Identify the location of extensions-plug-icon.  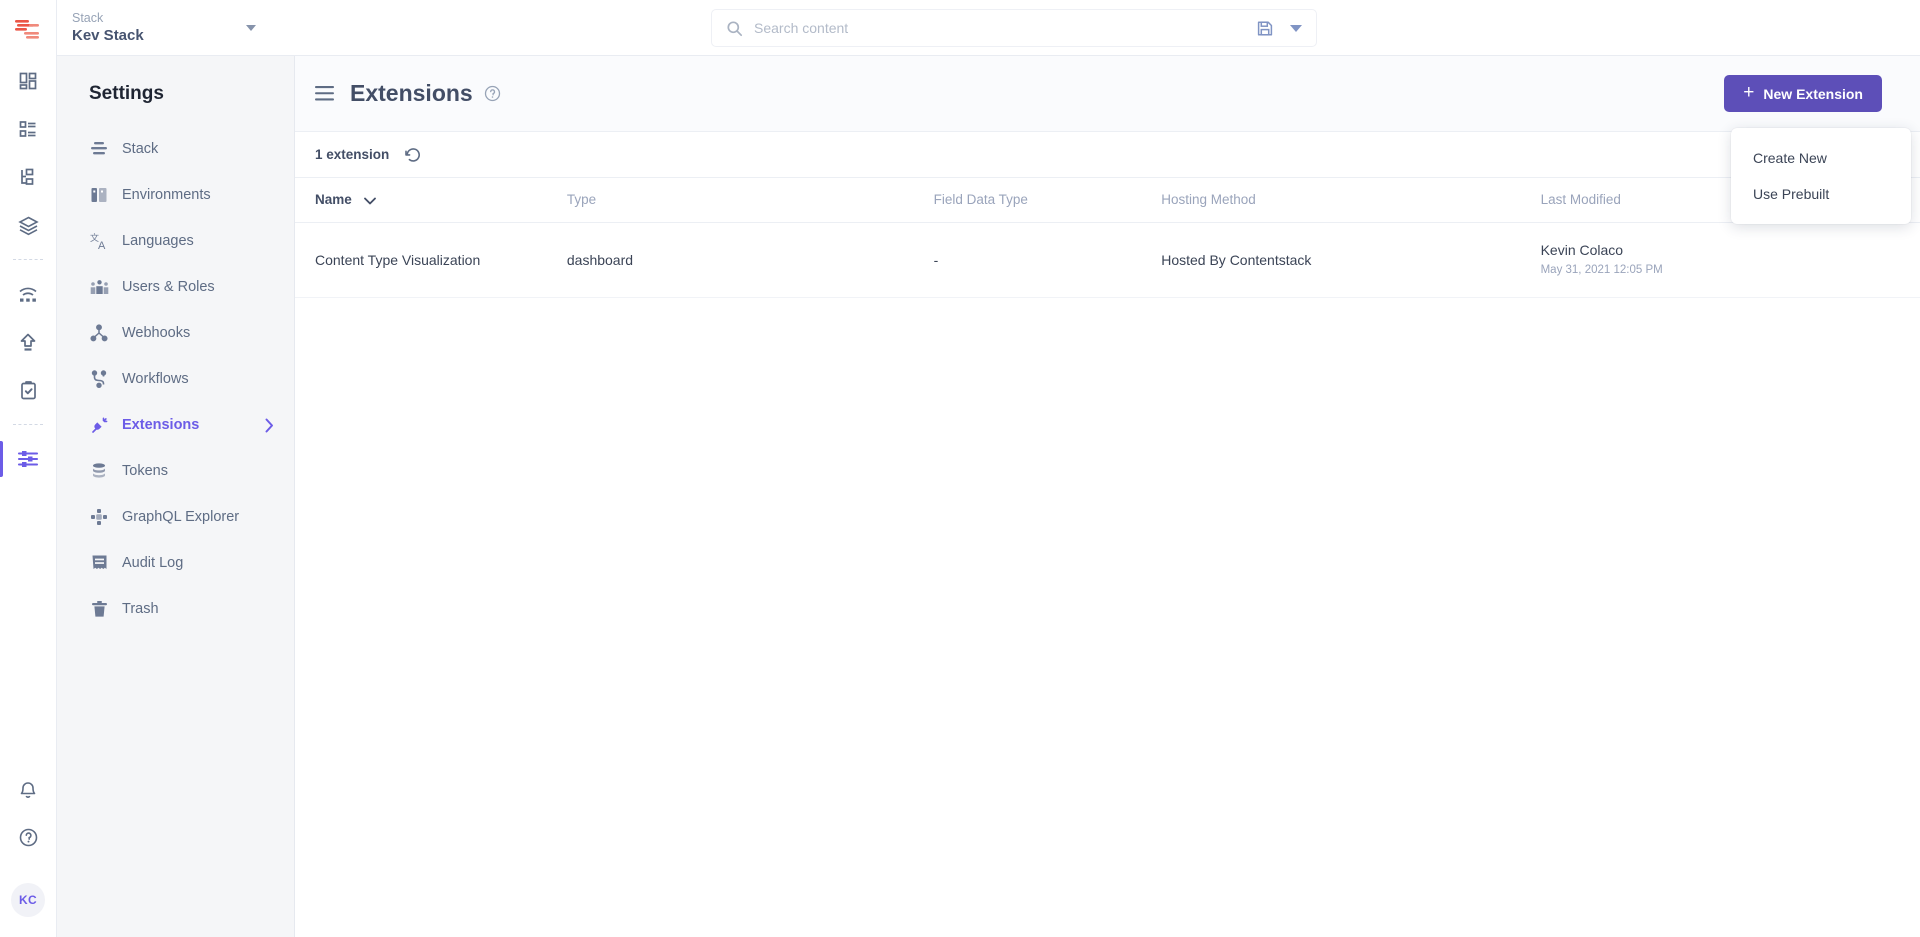
(99, 425).